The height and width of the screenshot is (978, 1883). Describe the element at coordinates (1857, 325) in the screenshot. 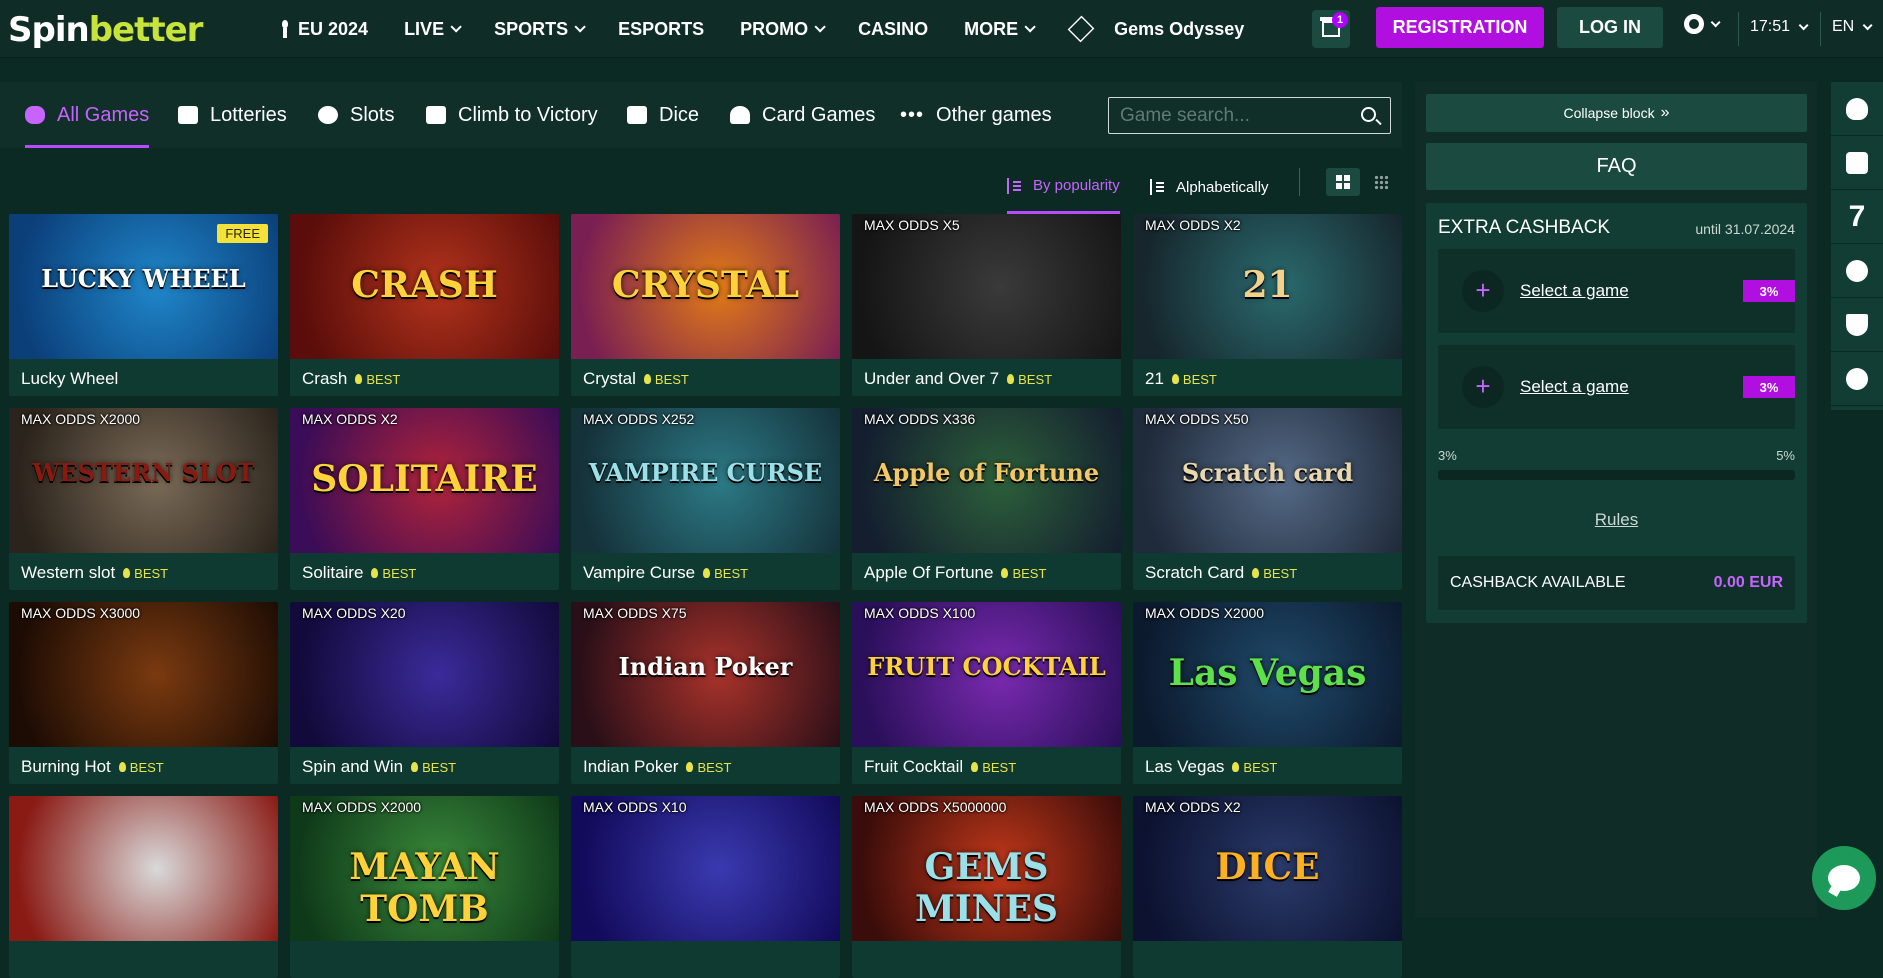

I see `side-tool-trophy` at that location.